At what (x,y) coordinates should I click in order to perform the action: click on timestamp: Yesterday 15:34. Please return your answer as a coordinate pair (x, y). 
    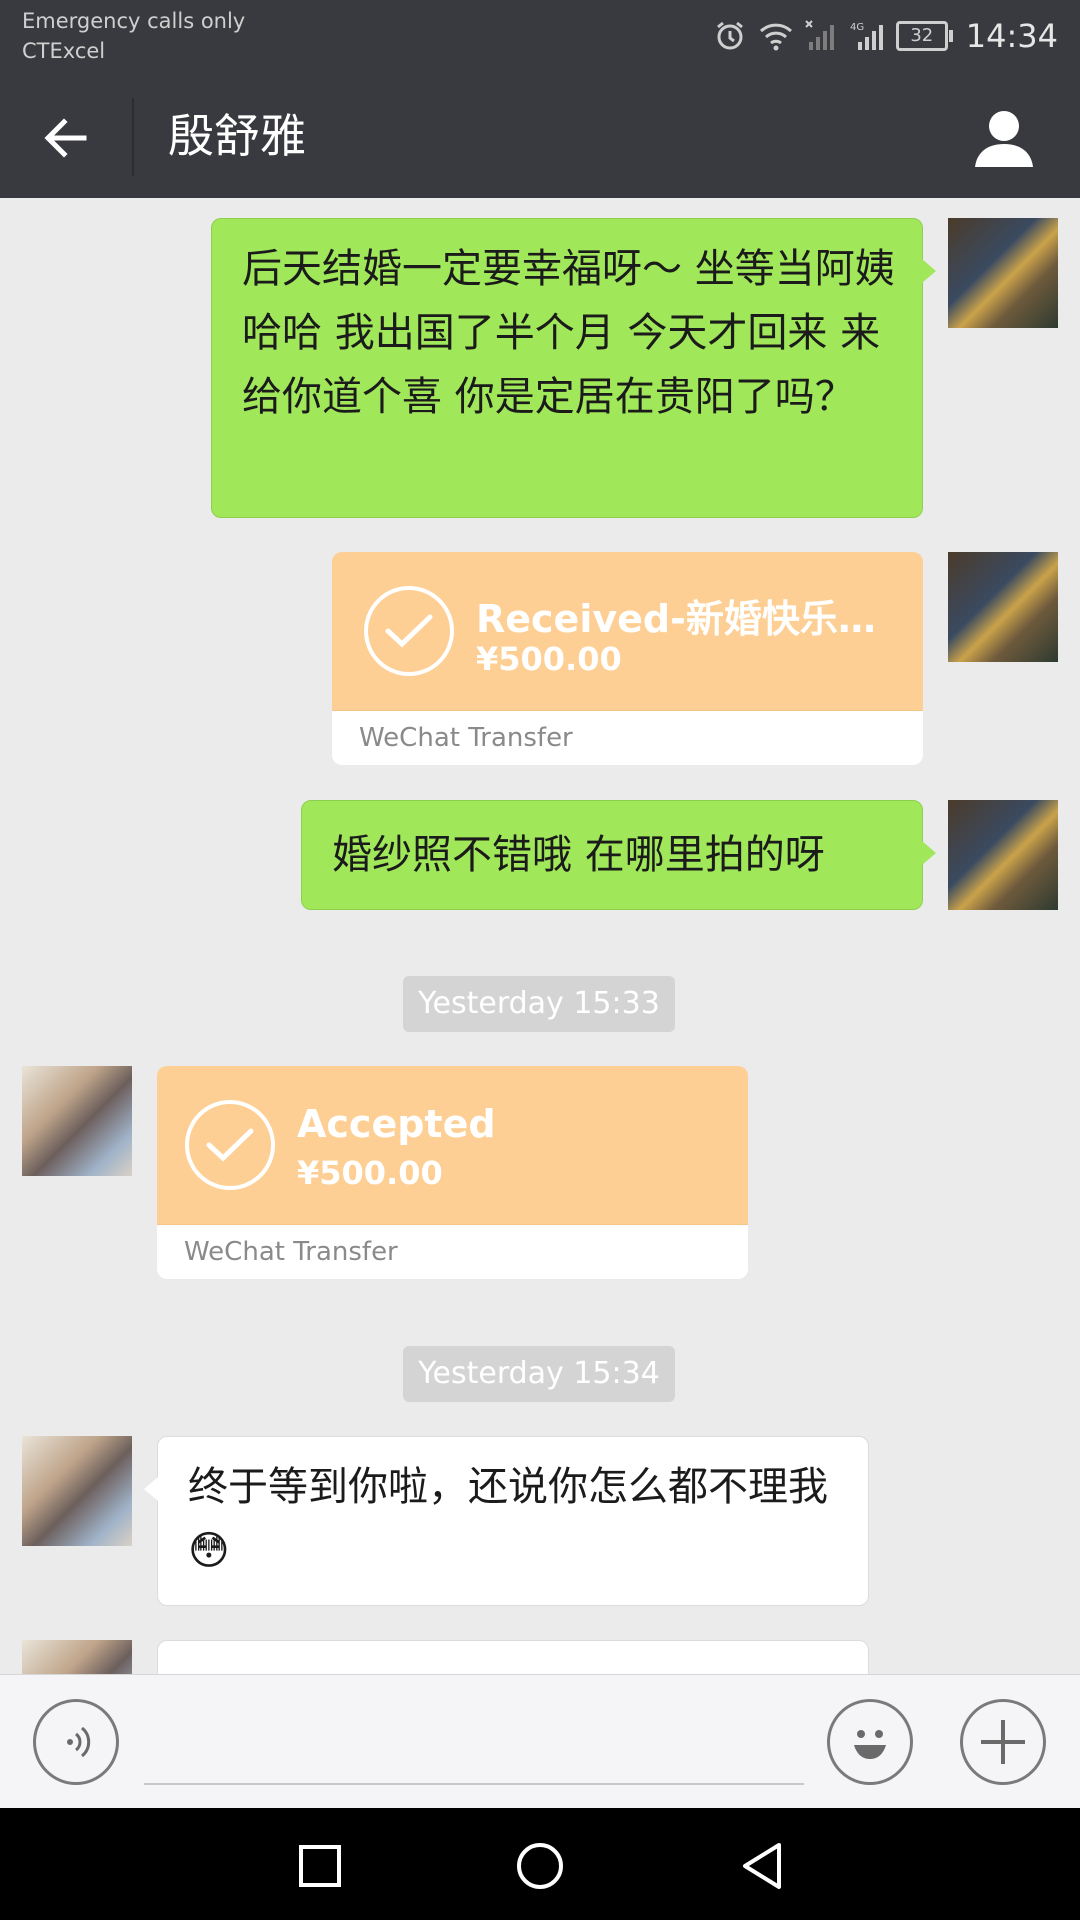
    Looking at the image, I should click on (539, 1374).